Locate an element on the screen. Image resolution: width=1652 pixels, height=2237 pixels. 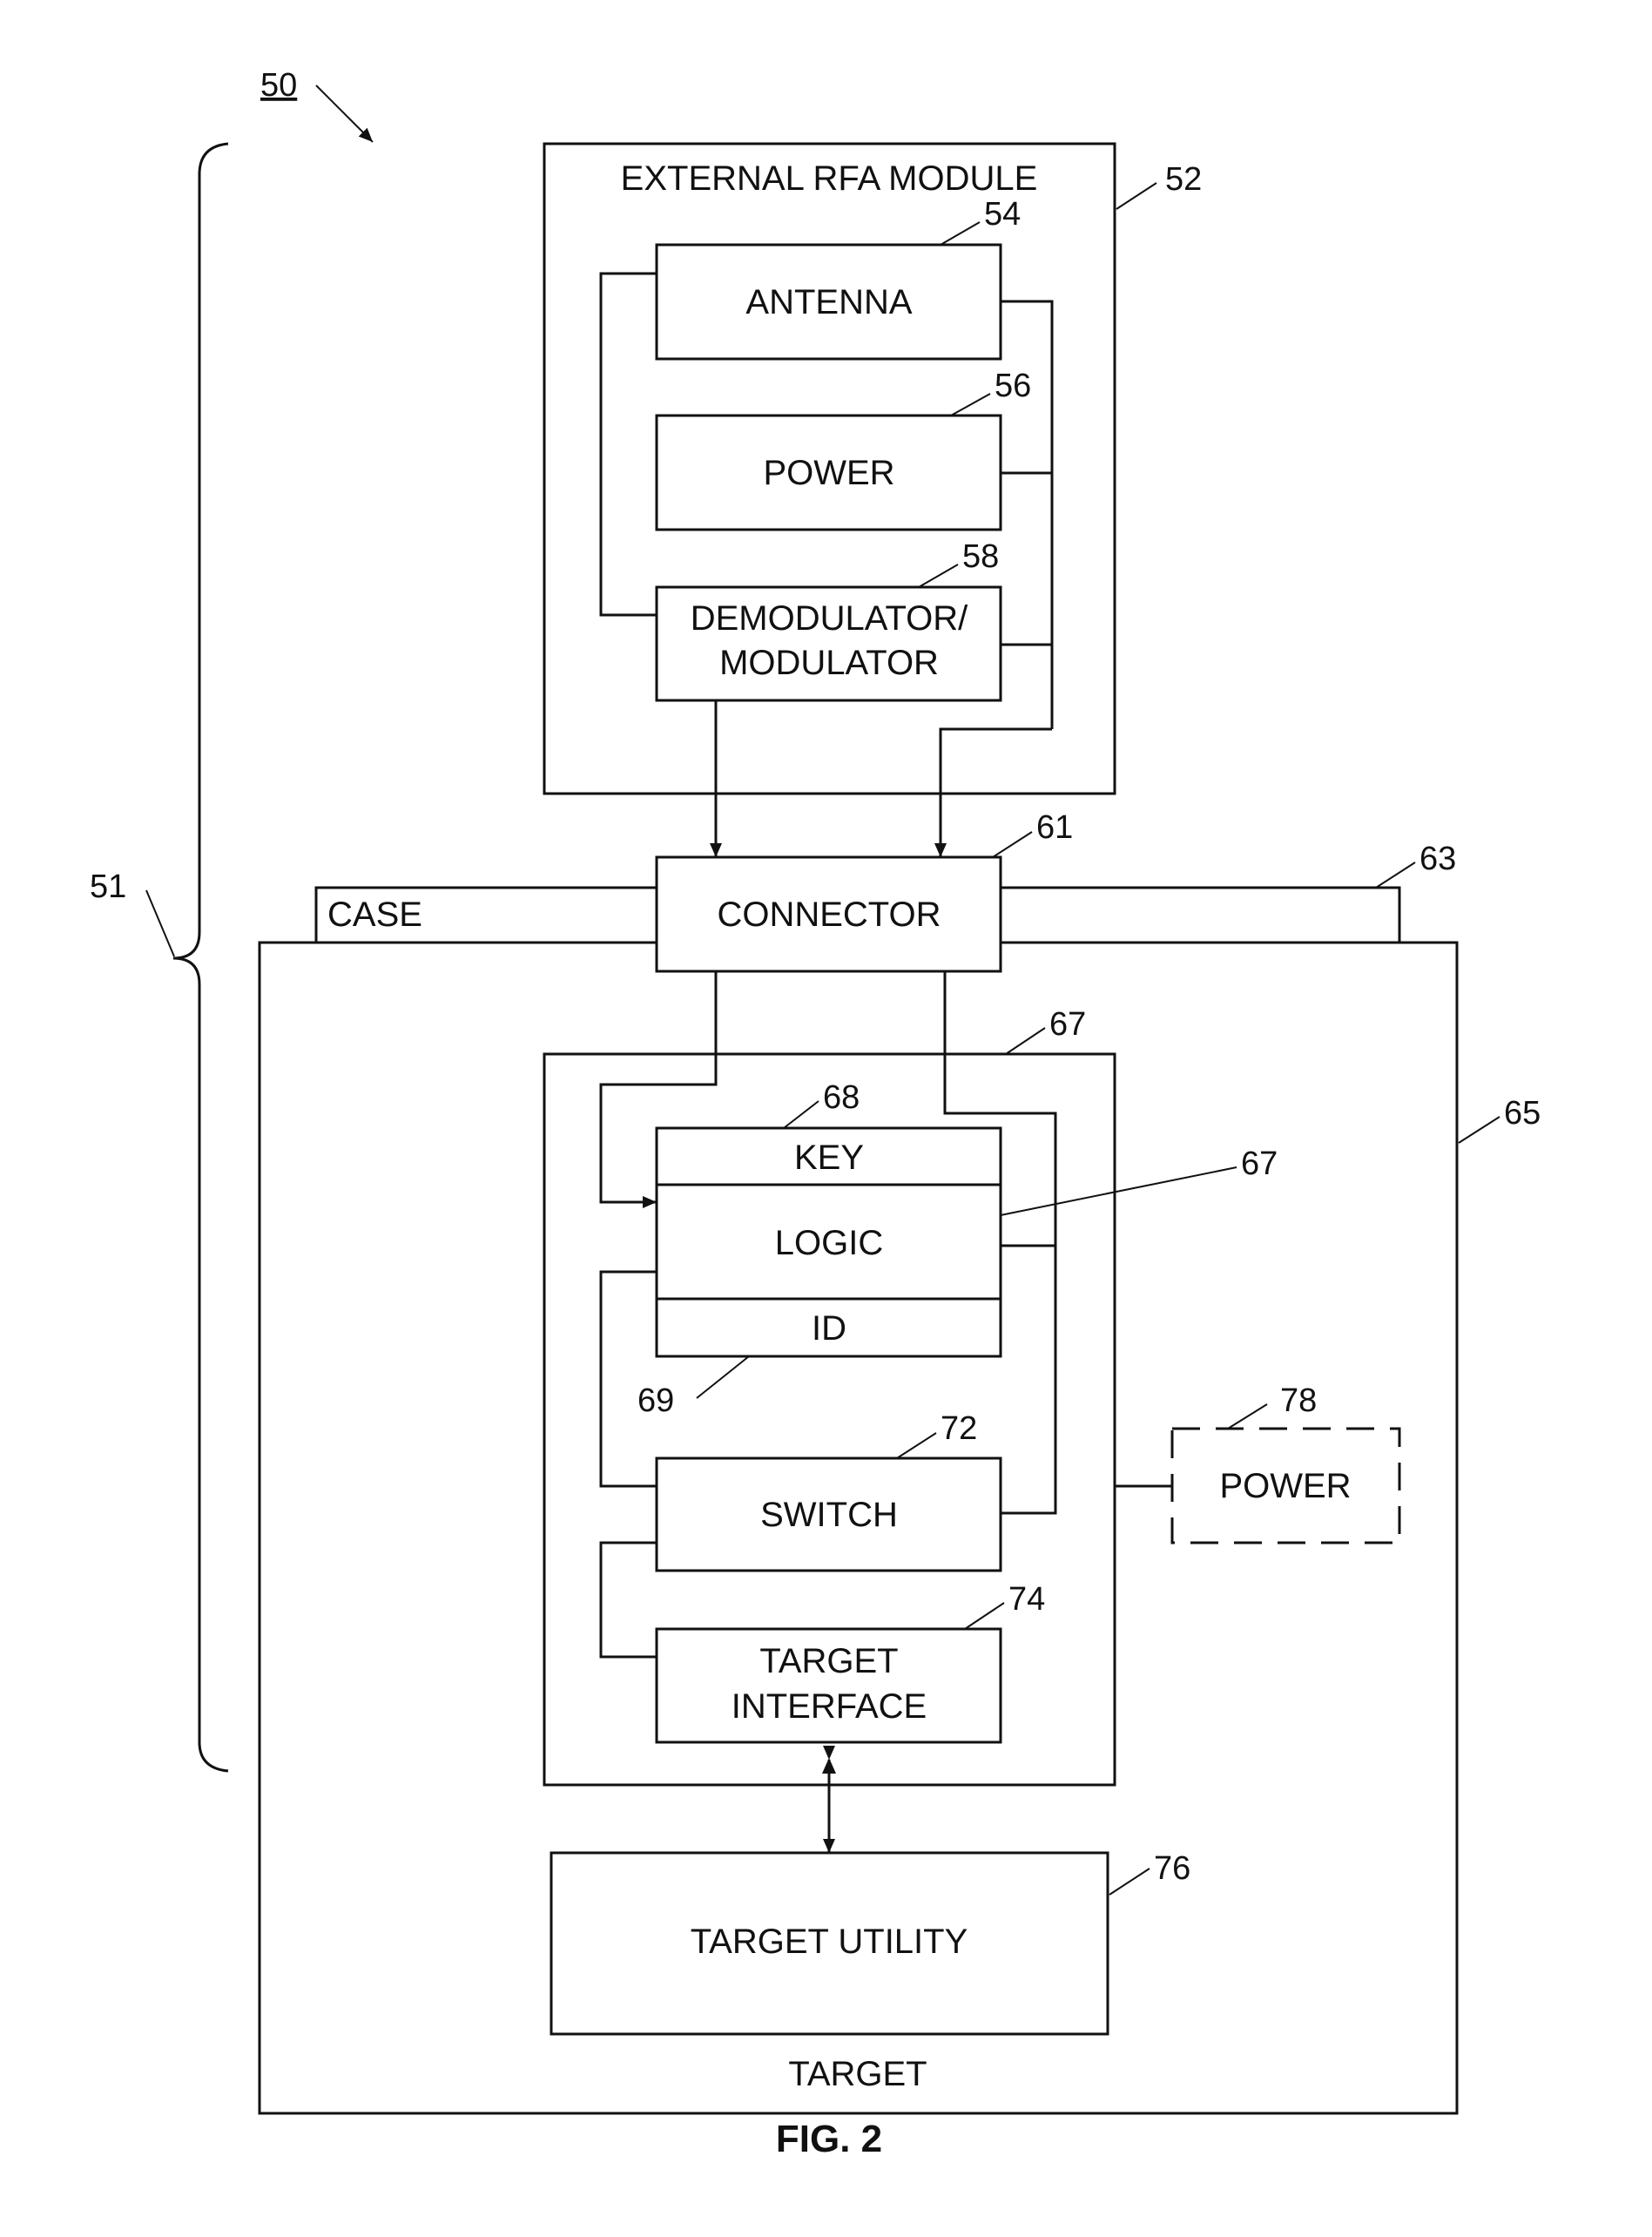
arrowhead-up is located at coordinates (829, 1766).